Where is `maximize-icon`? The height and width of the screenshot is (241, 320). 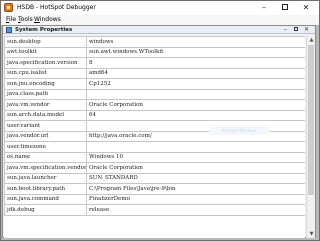 maximize-icon is located at coordinates (285, 6).